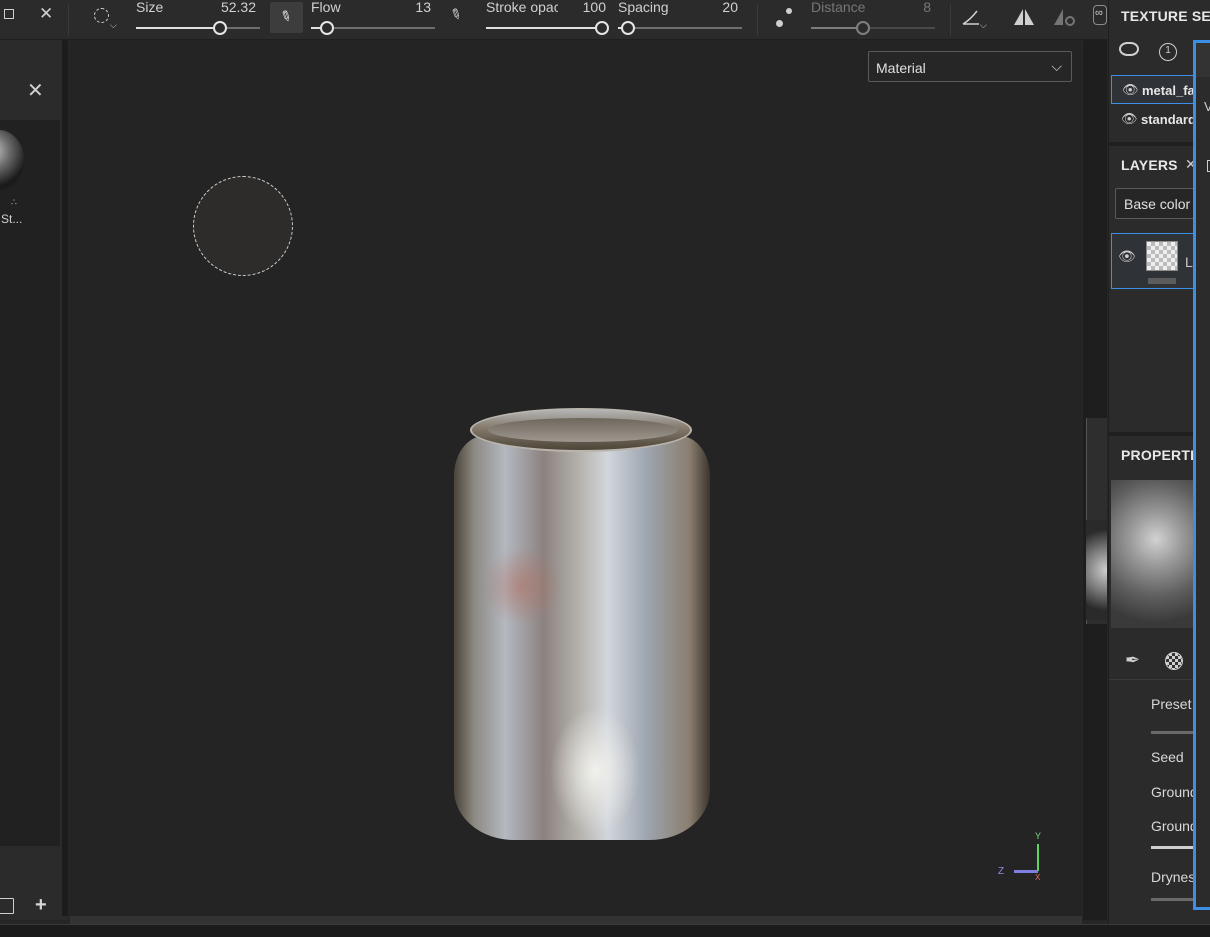 The image size is (1210, 937). Describe the element at coordinates (1096, 570) in the screenshot. I see `2d-view-preview` at that location.